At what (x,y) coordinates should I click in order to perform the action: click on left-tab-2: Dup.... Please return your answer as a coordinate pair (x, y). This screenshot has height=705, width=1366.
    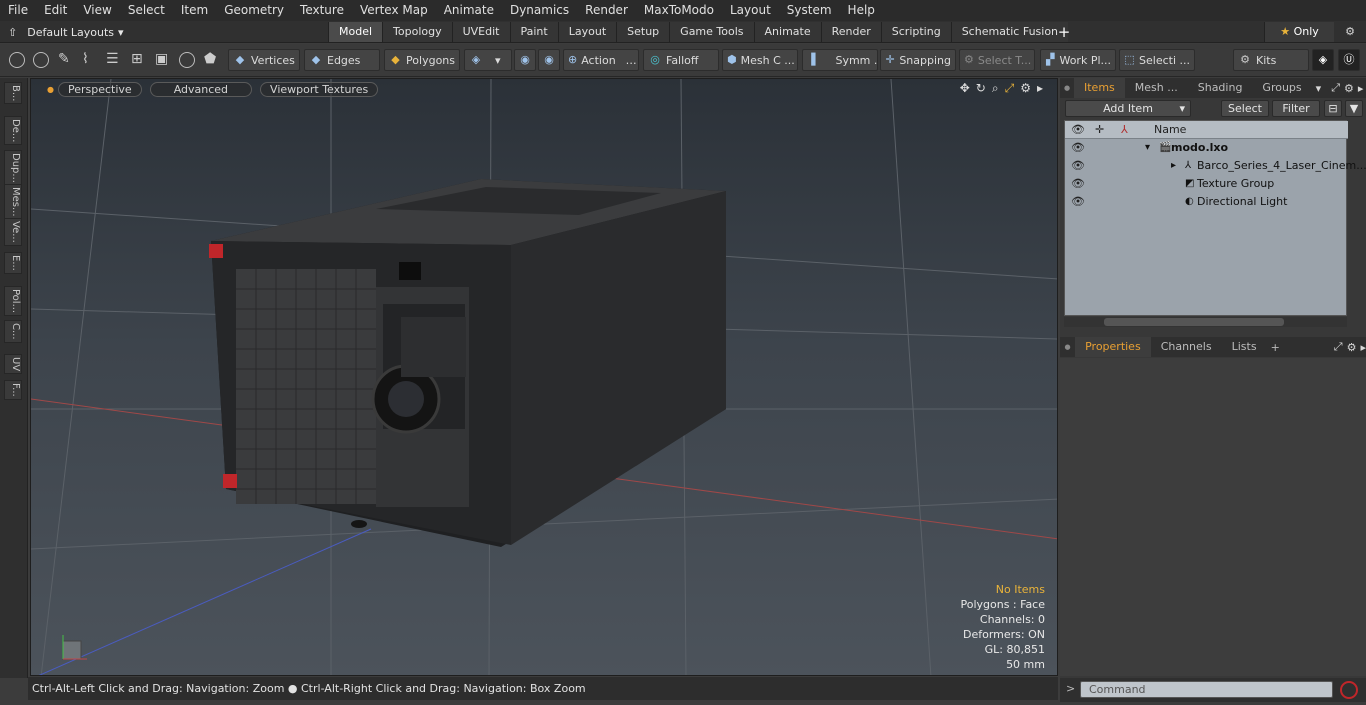
    Looking at the image, I should click on (13, 168).